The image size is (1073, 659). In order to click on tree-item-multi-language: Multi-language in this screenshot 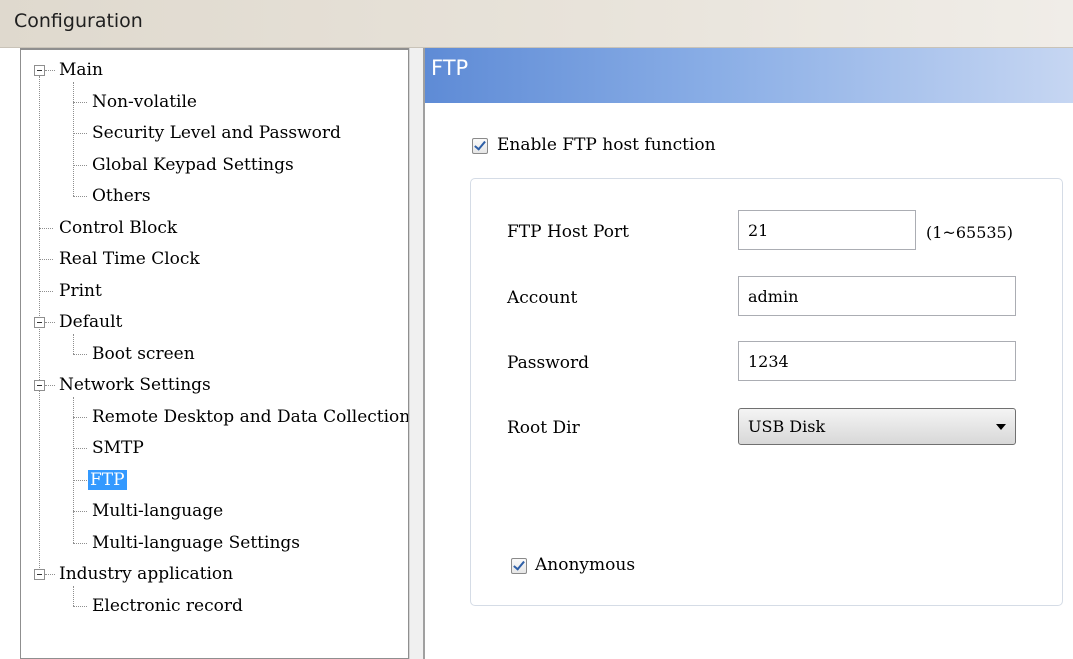, I will do `click(157, 511)`.